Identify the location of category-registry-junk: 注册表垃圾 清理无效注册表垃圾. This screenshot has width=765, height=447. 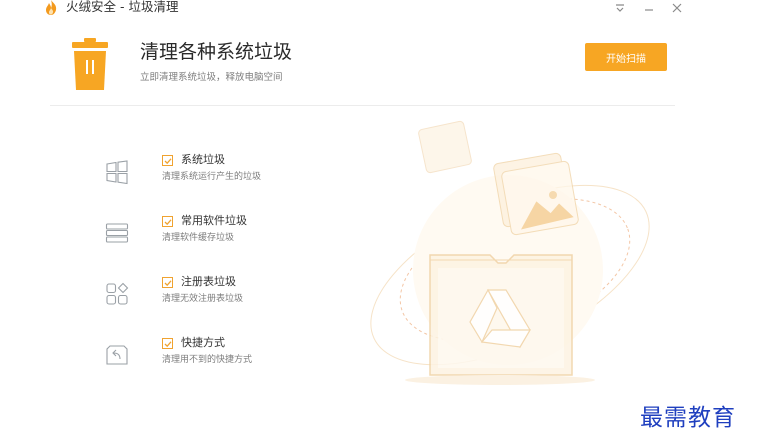
(200, 298).